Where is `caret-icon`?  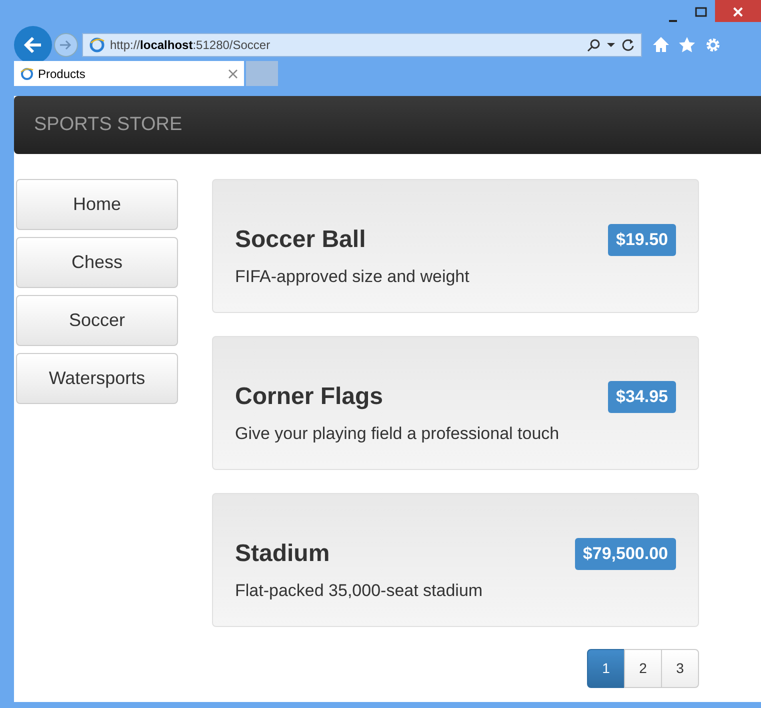
caret-icon is located at coordinates (611, 45).